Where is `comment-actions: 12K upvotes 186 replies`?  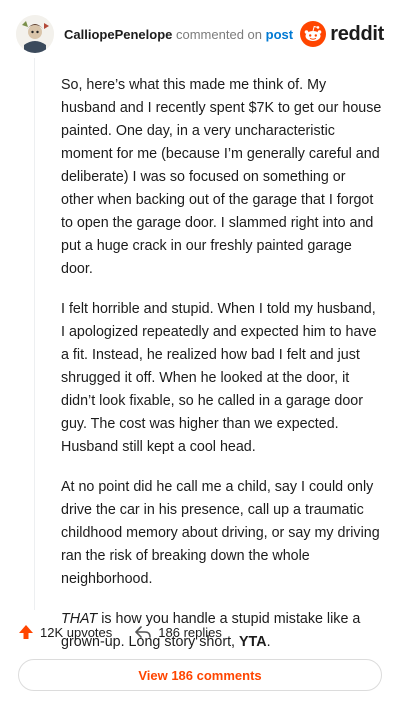
comment-actions: 12K upvotes 186 replies is located at coordinates (120, 632).